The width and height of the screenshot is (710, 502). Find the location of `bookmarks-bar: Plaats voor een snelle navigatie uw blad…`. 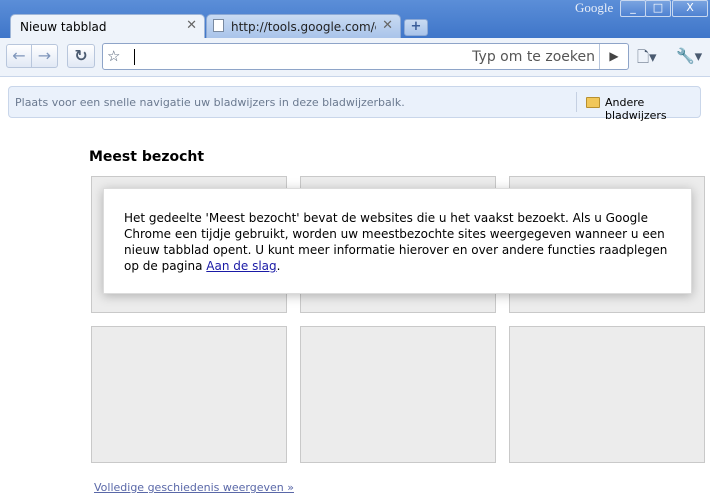

bookmarks-bar: Plaats voor een snelle navigatie uw blad… is located at coordinates (354, 104).